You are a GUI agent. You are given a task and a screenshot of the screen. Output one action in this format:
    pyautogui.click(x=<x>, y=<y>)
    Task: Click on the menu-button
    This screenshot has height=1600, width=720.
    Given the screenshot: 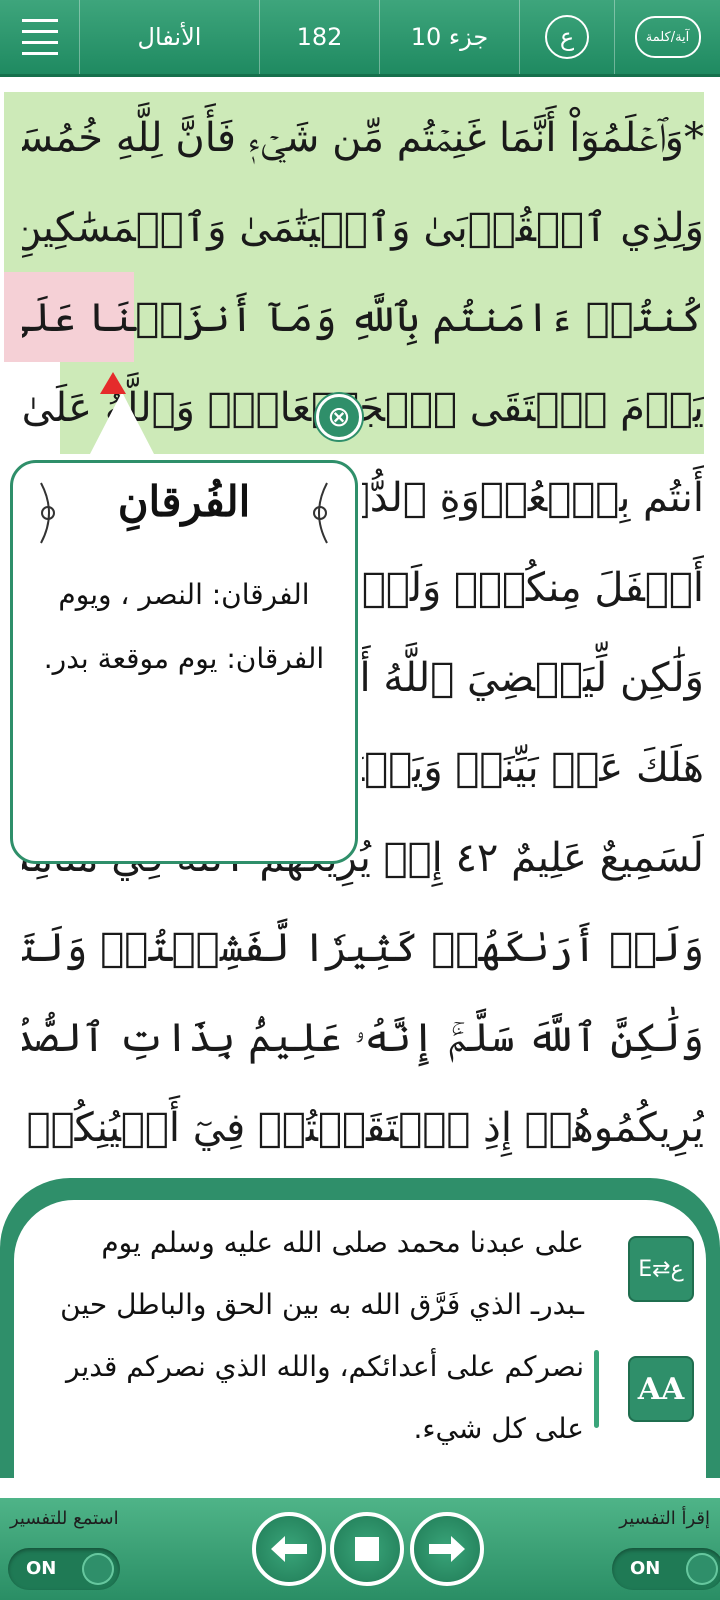 What is the action you would take?
    pyautogui.click(x=40, y=37)
    